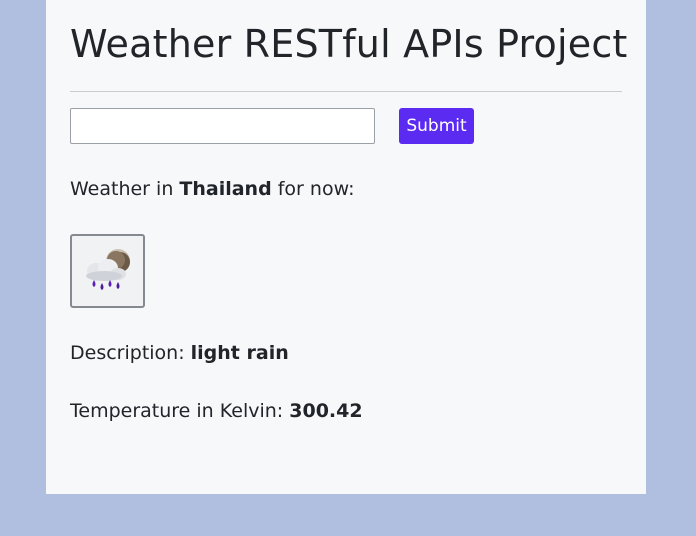  I want to click on light-rain-cloud-icon, so click(107, 269).